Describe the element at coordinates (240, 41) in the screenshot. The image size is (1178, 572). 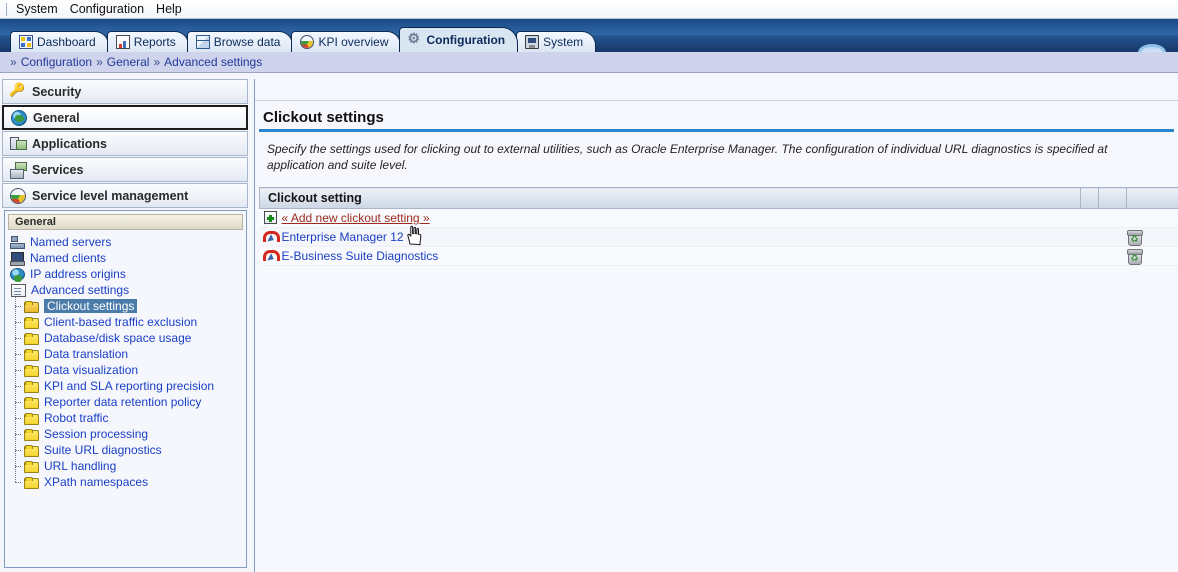
I see `tab-browse-data: Browse data` at that location.